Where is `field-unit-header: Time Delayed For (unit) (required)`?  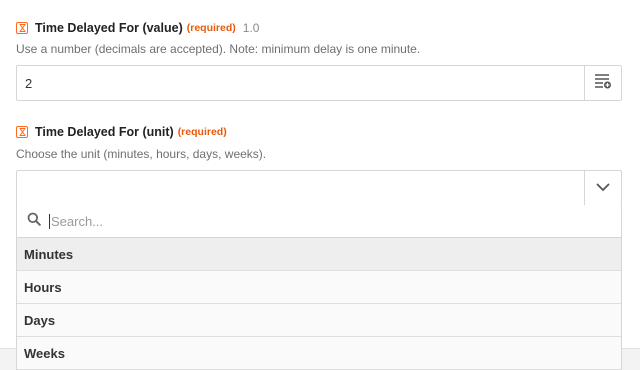
field-unit-header: Time Delayed For (unit) (required) is located at coordinates (121, 132).